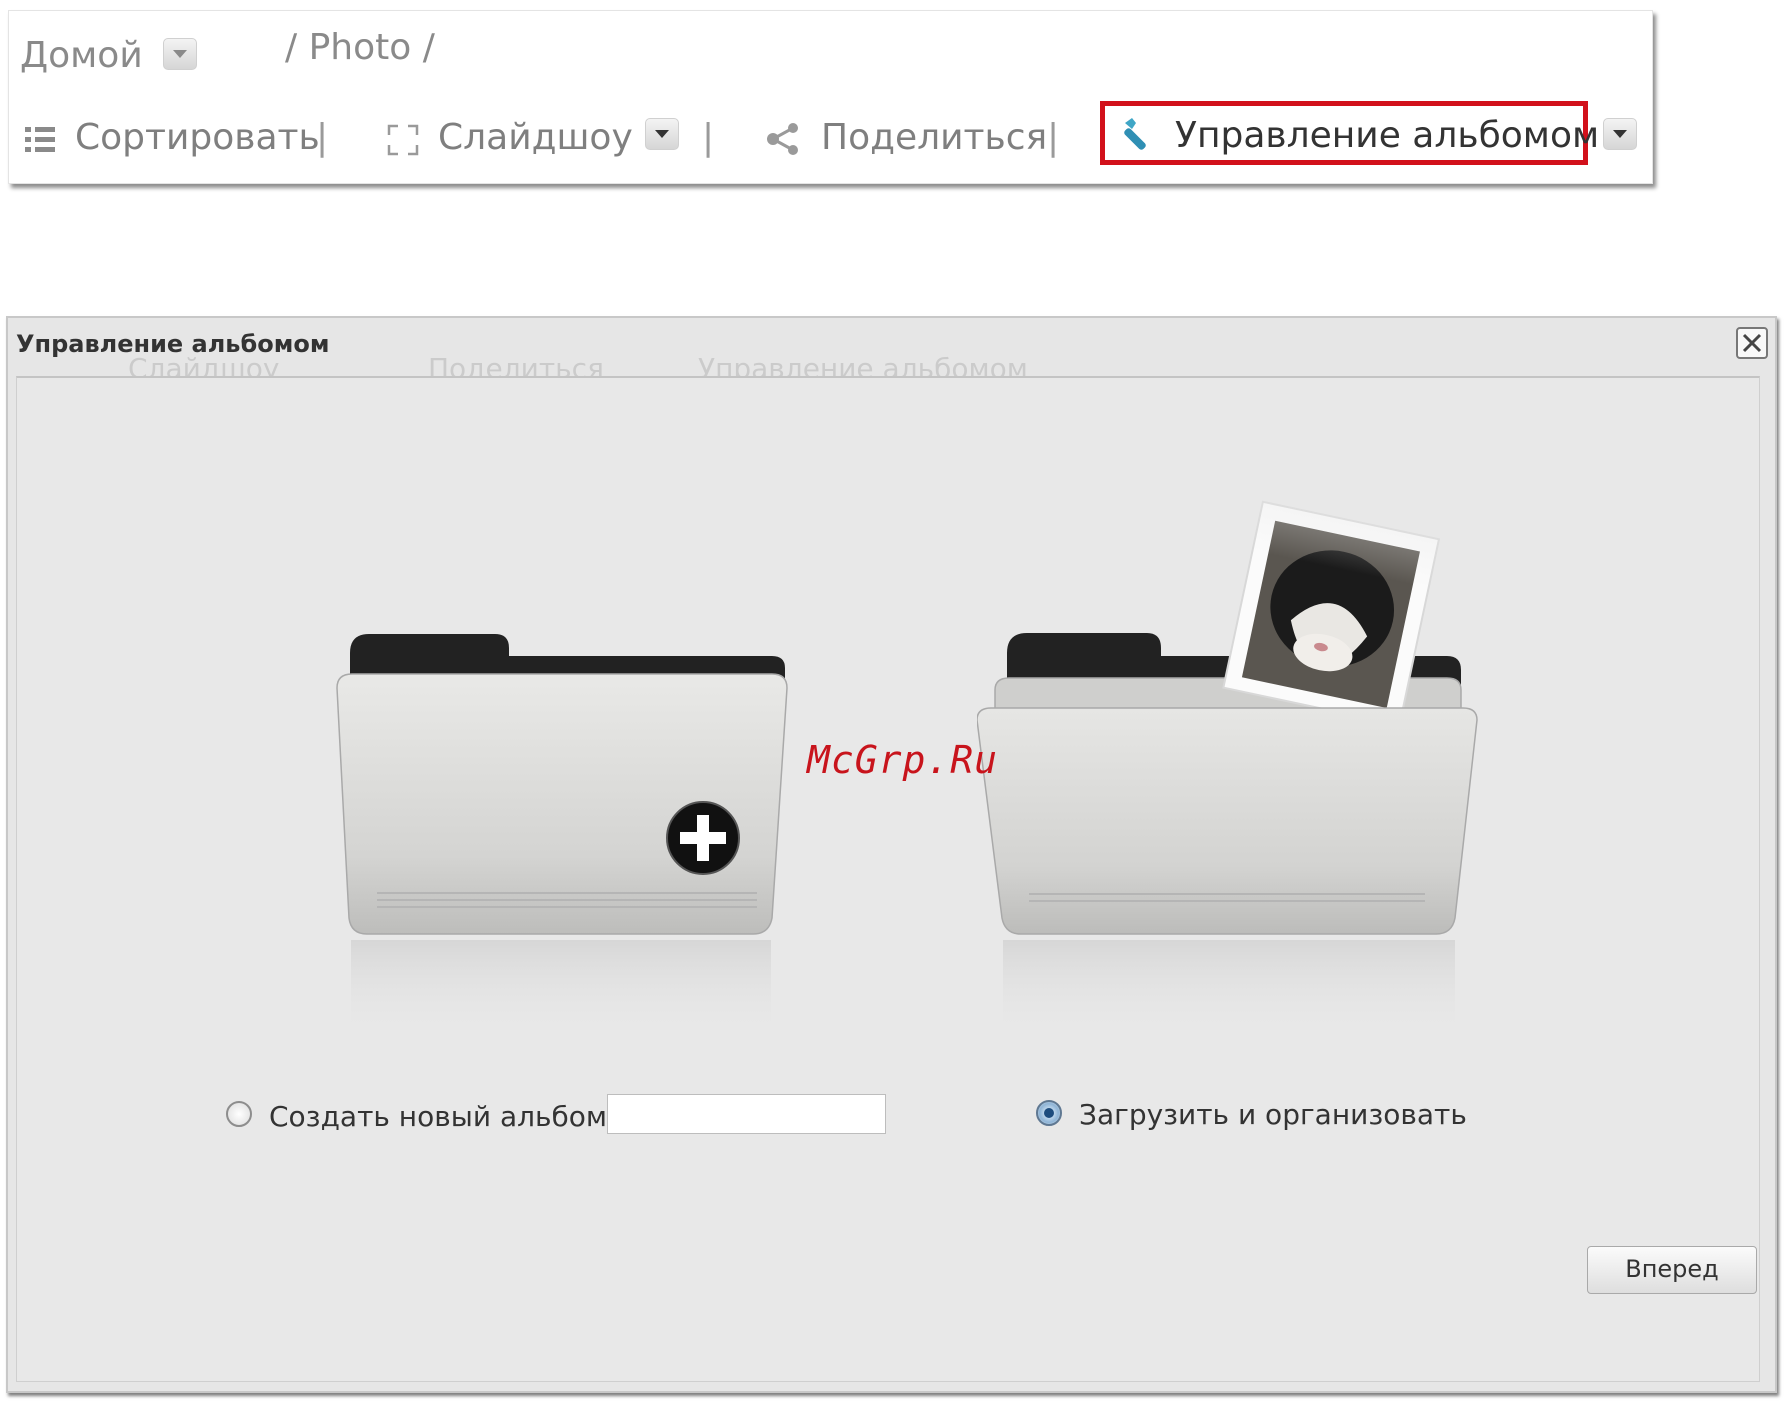 The image size is (1786, 1402). What do you see at coordinates (1273, 1114) in the screenshot?
I see `upload-organize-label: Загрузить и организовать` at bounding box center [1273, 1114].